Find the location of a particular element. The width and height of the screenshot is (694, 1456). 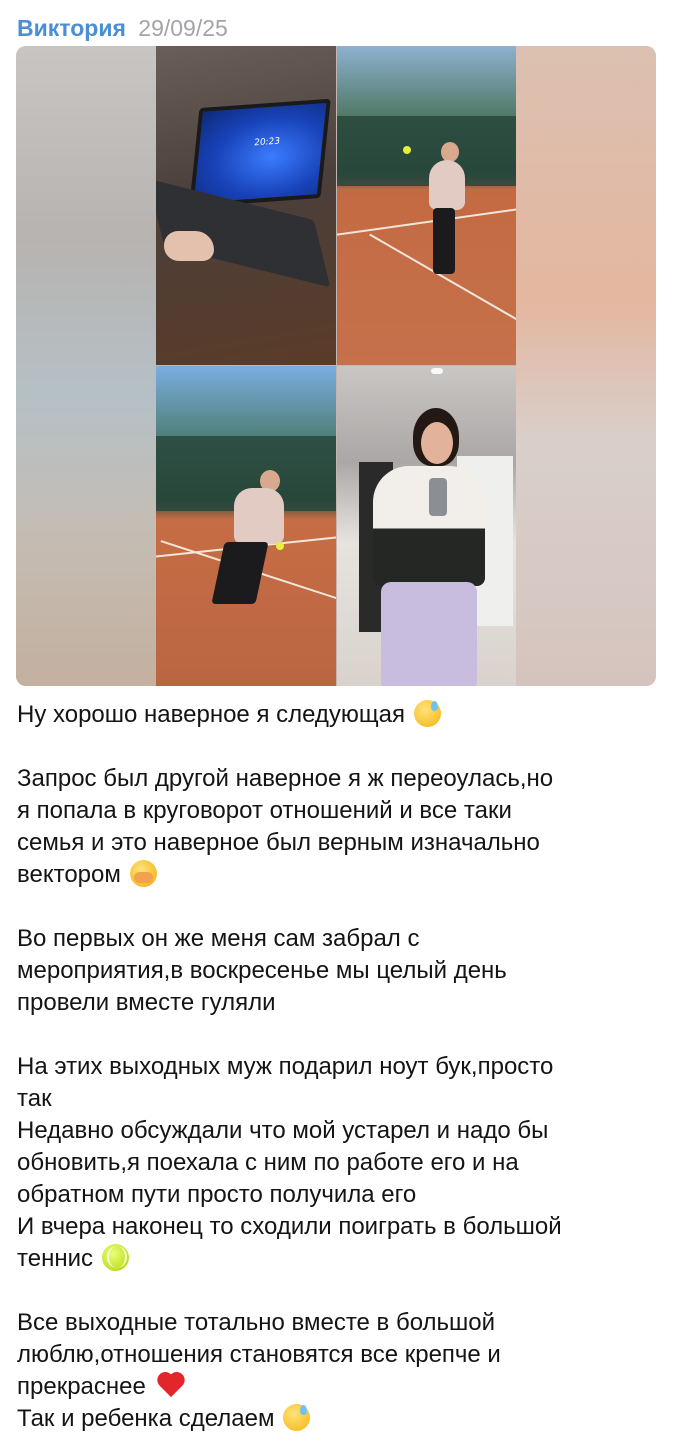

hand is located at coordinates (189, 246).